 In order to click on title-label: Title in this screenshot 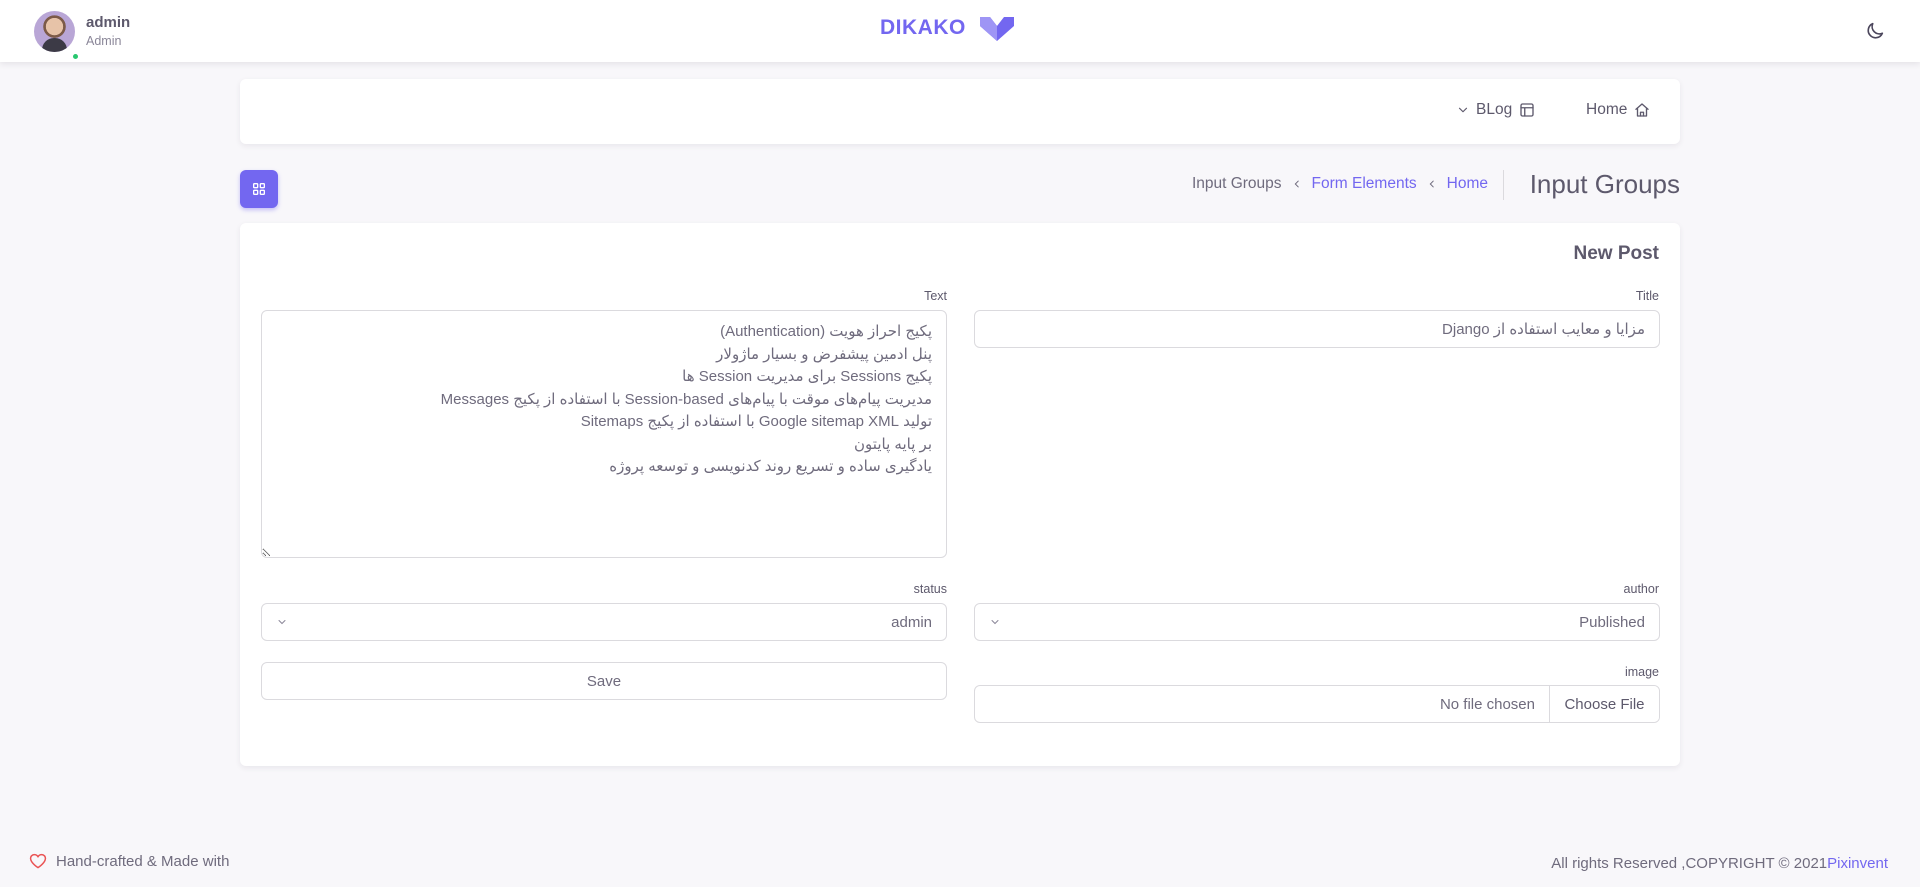, I will do `click(1647, 296)`.